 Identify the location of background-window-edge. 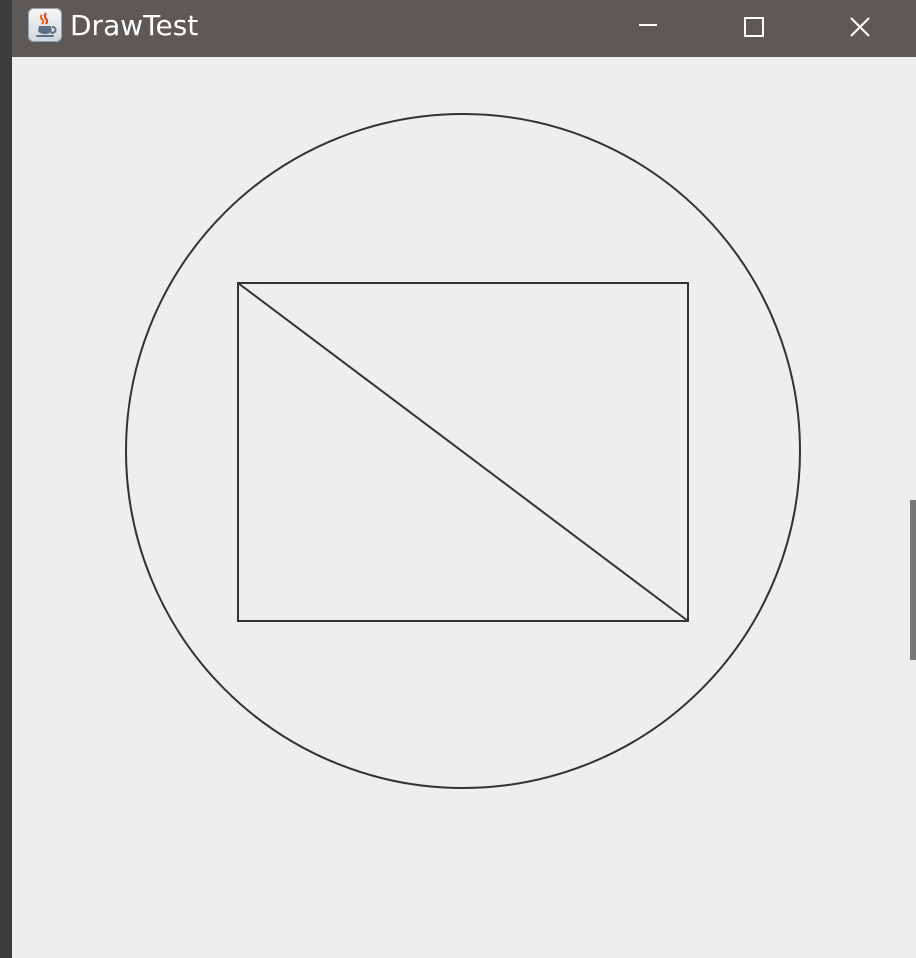
(913, 580).